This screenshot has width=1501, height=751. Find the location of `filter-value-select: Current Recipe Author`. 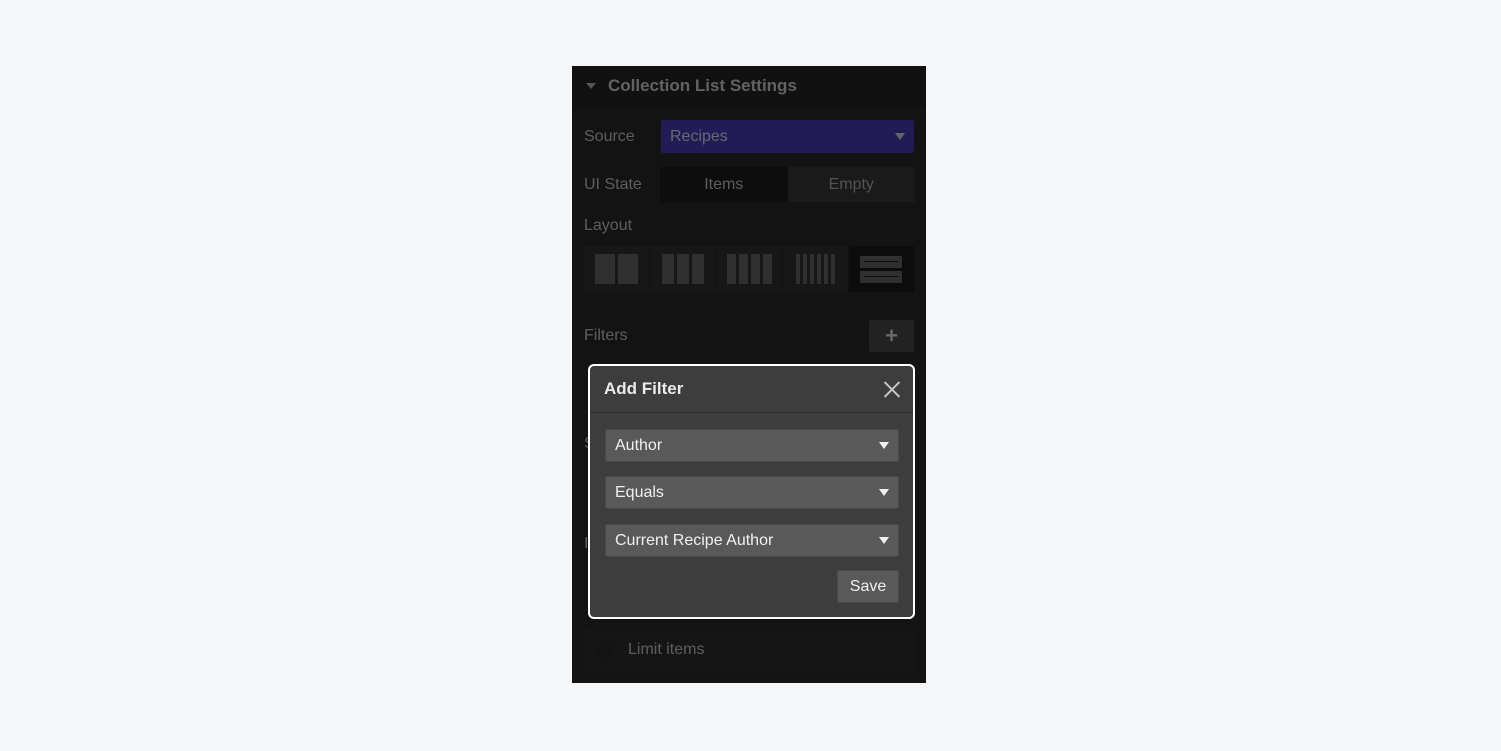

filter-value-select: Current Recipe Author is located at coordinates (752, 540).